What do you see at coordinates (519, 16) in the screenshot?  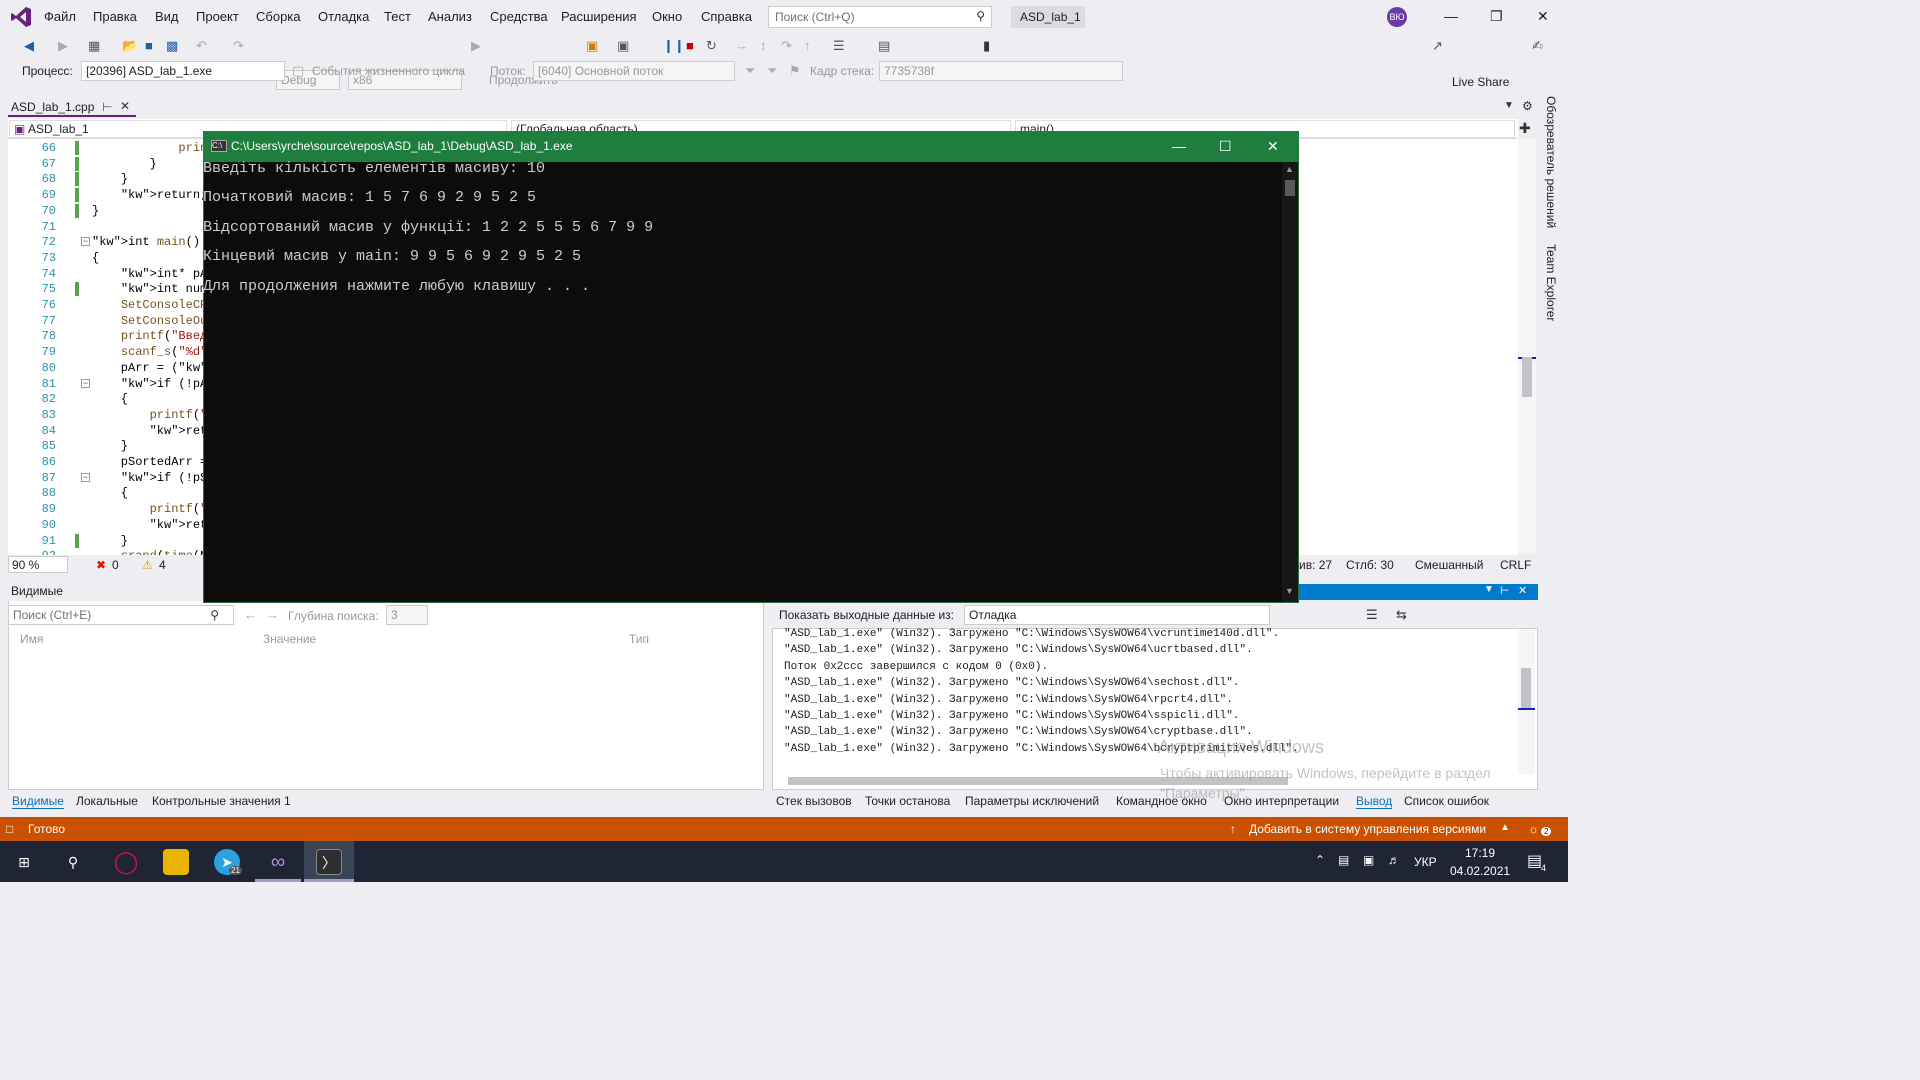 I see `menu-tools: Средства` at bounding box center [519, 16].